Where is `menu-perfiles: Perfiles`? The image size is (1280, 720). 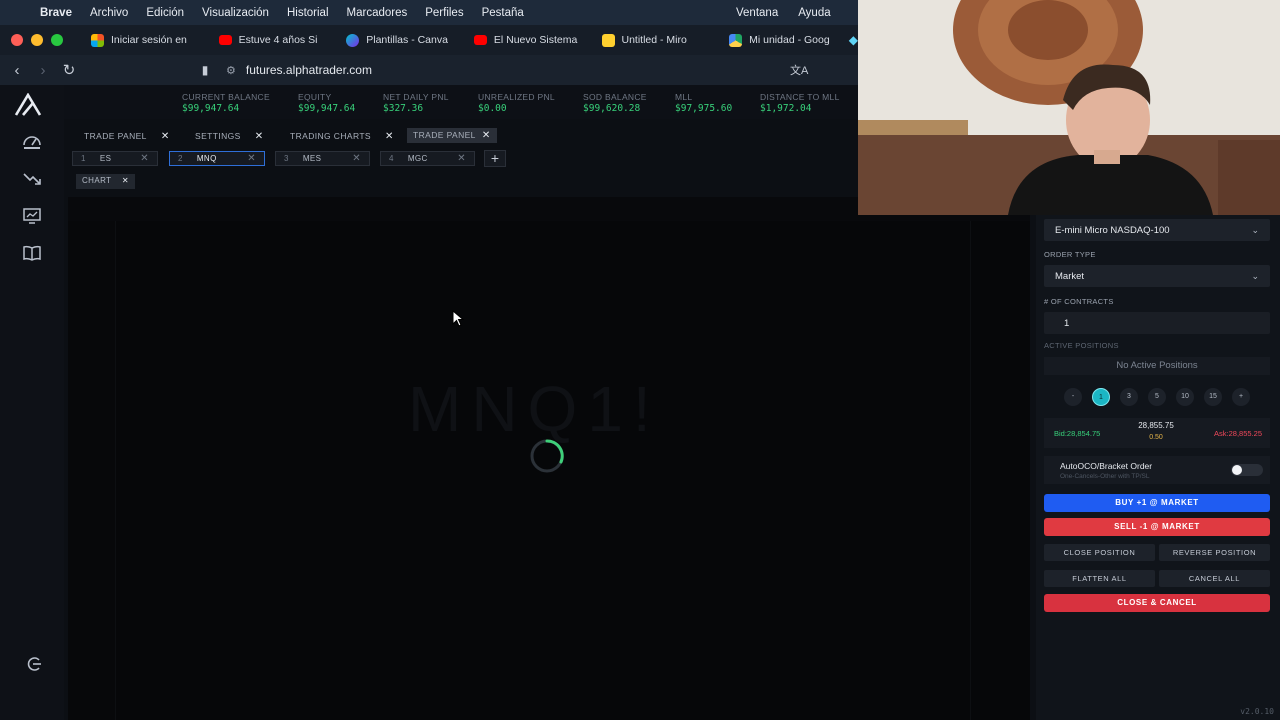
menu-perfiles: Perfiles is located at coordinates (444, 13).